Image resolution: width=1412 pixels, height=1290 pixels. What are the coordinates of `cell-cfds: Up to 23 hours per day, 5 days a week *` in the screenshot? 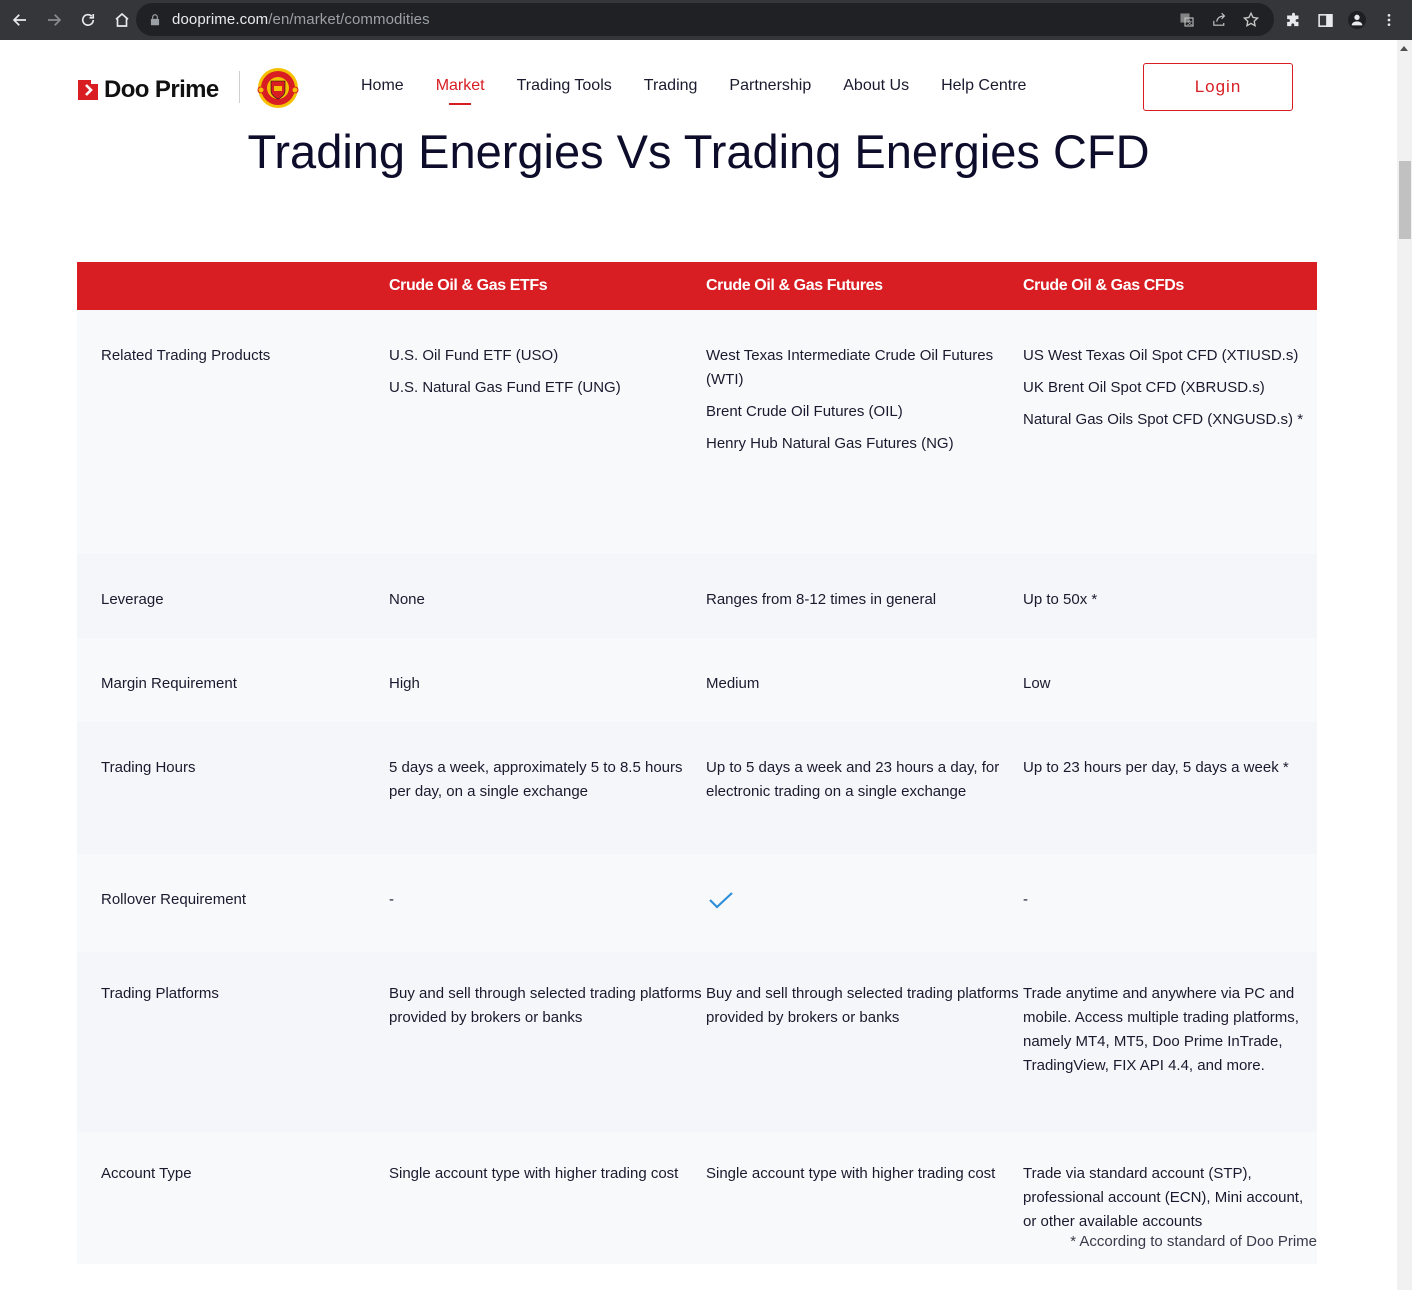 It's located at (1170, 768).